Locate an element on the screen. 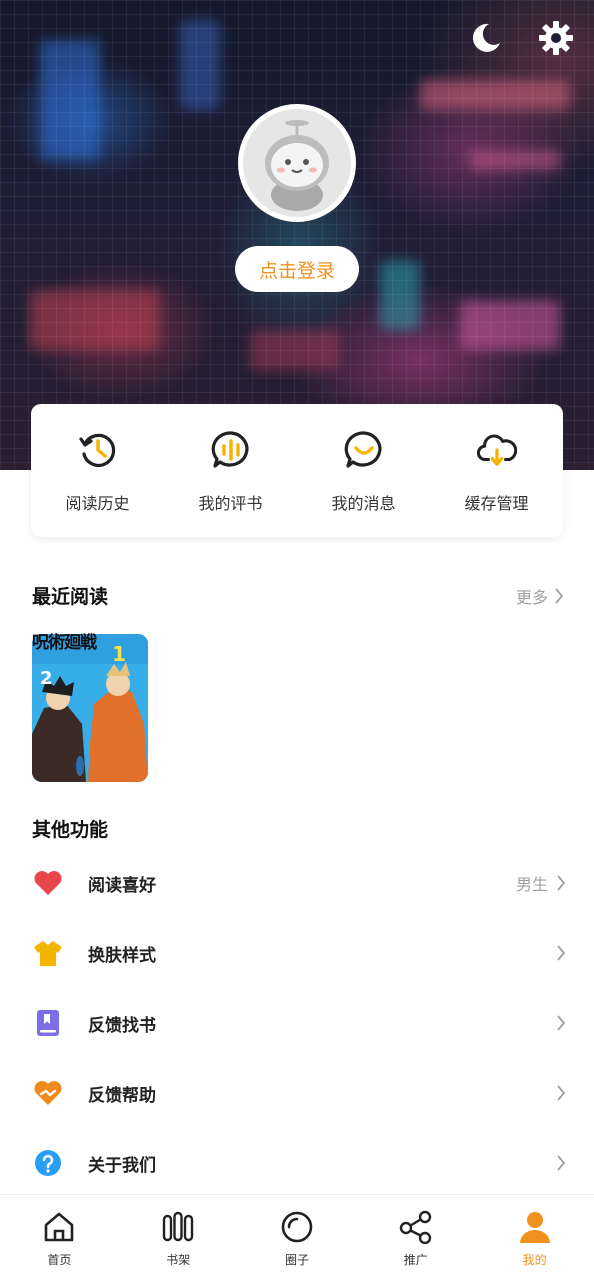 This screenshot has width=594, height=1280. history-icon is located at coordinates (98, 450).